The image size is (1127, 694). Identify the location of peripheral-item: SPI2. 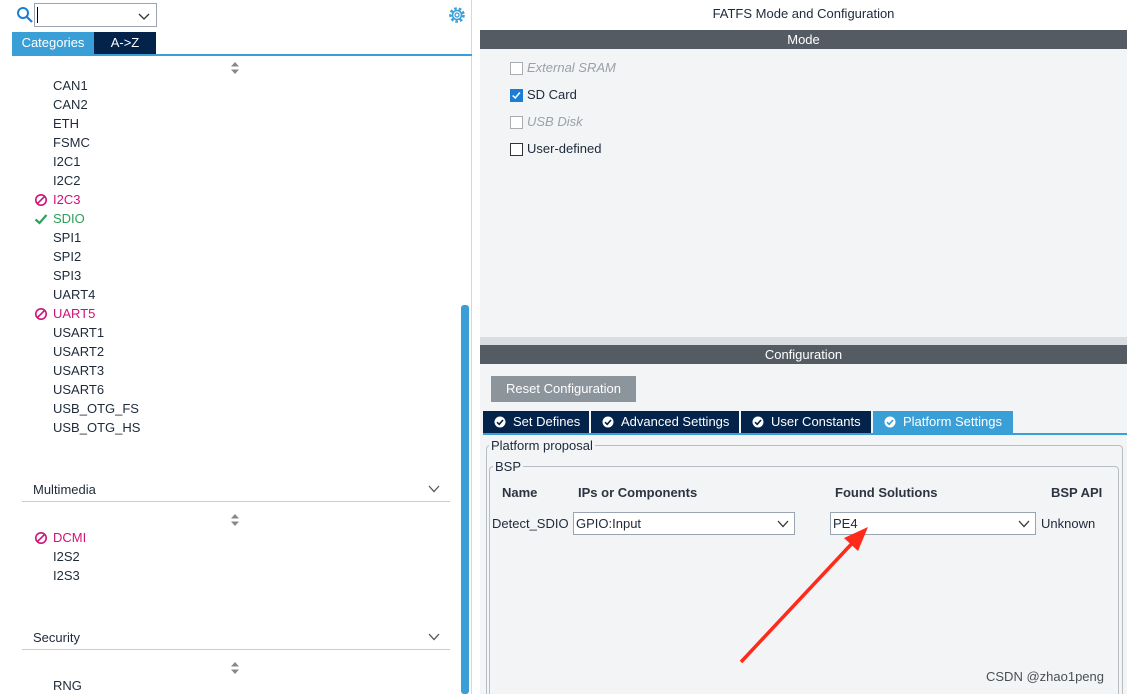
(67, 256).